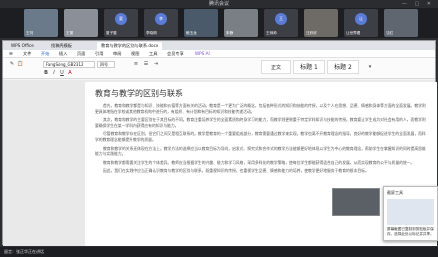 This screenshot has width=438, height=257. What do you see at coordinates (70, 73) in the screenshot?
I see `font-color-icon: A` at bounding box center [70, 73].